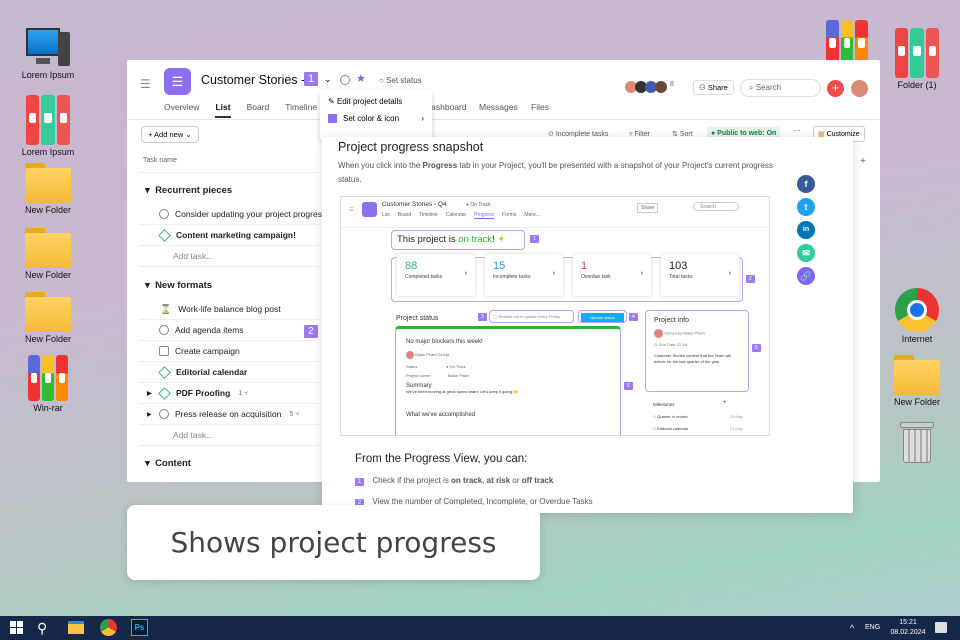 Image resolution: width=960 pixels, height=640 pixels. What do you see at coordinates (108, 627) in the screenshot?
I see `chrome-taskbar-icon` at bounding box center [108, 627].